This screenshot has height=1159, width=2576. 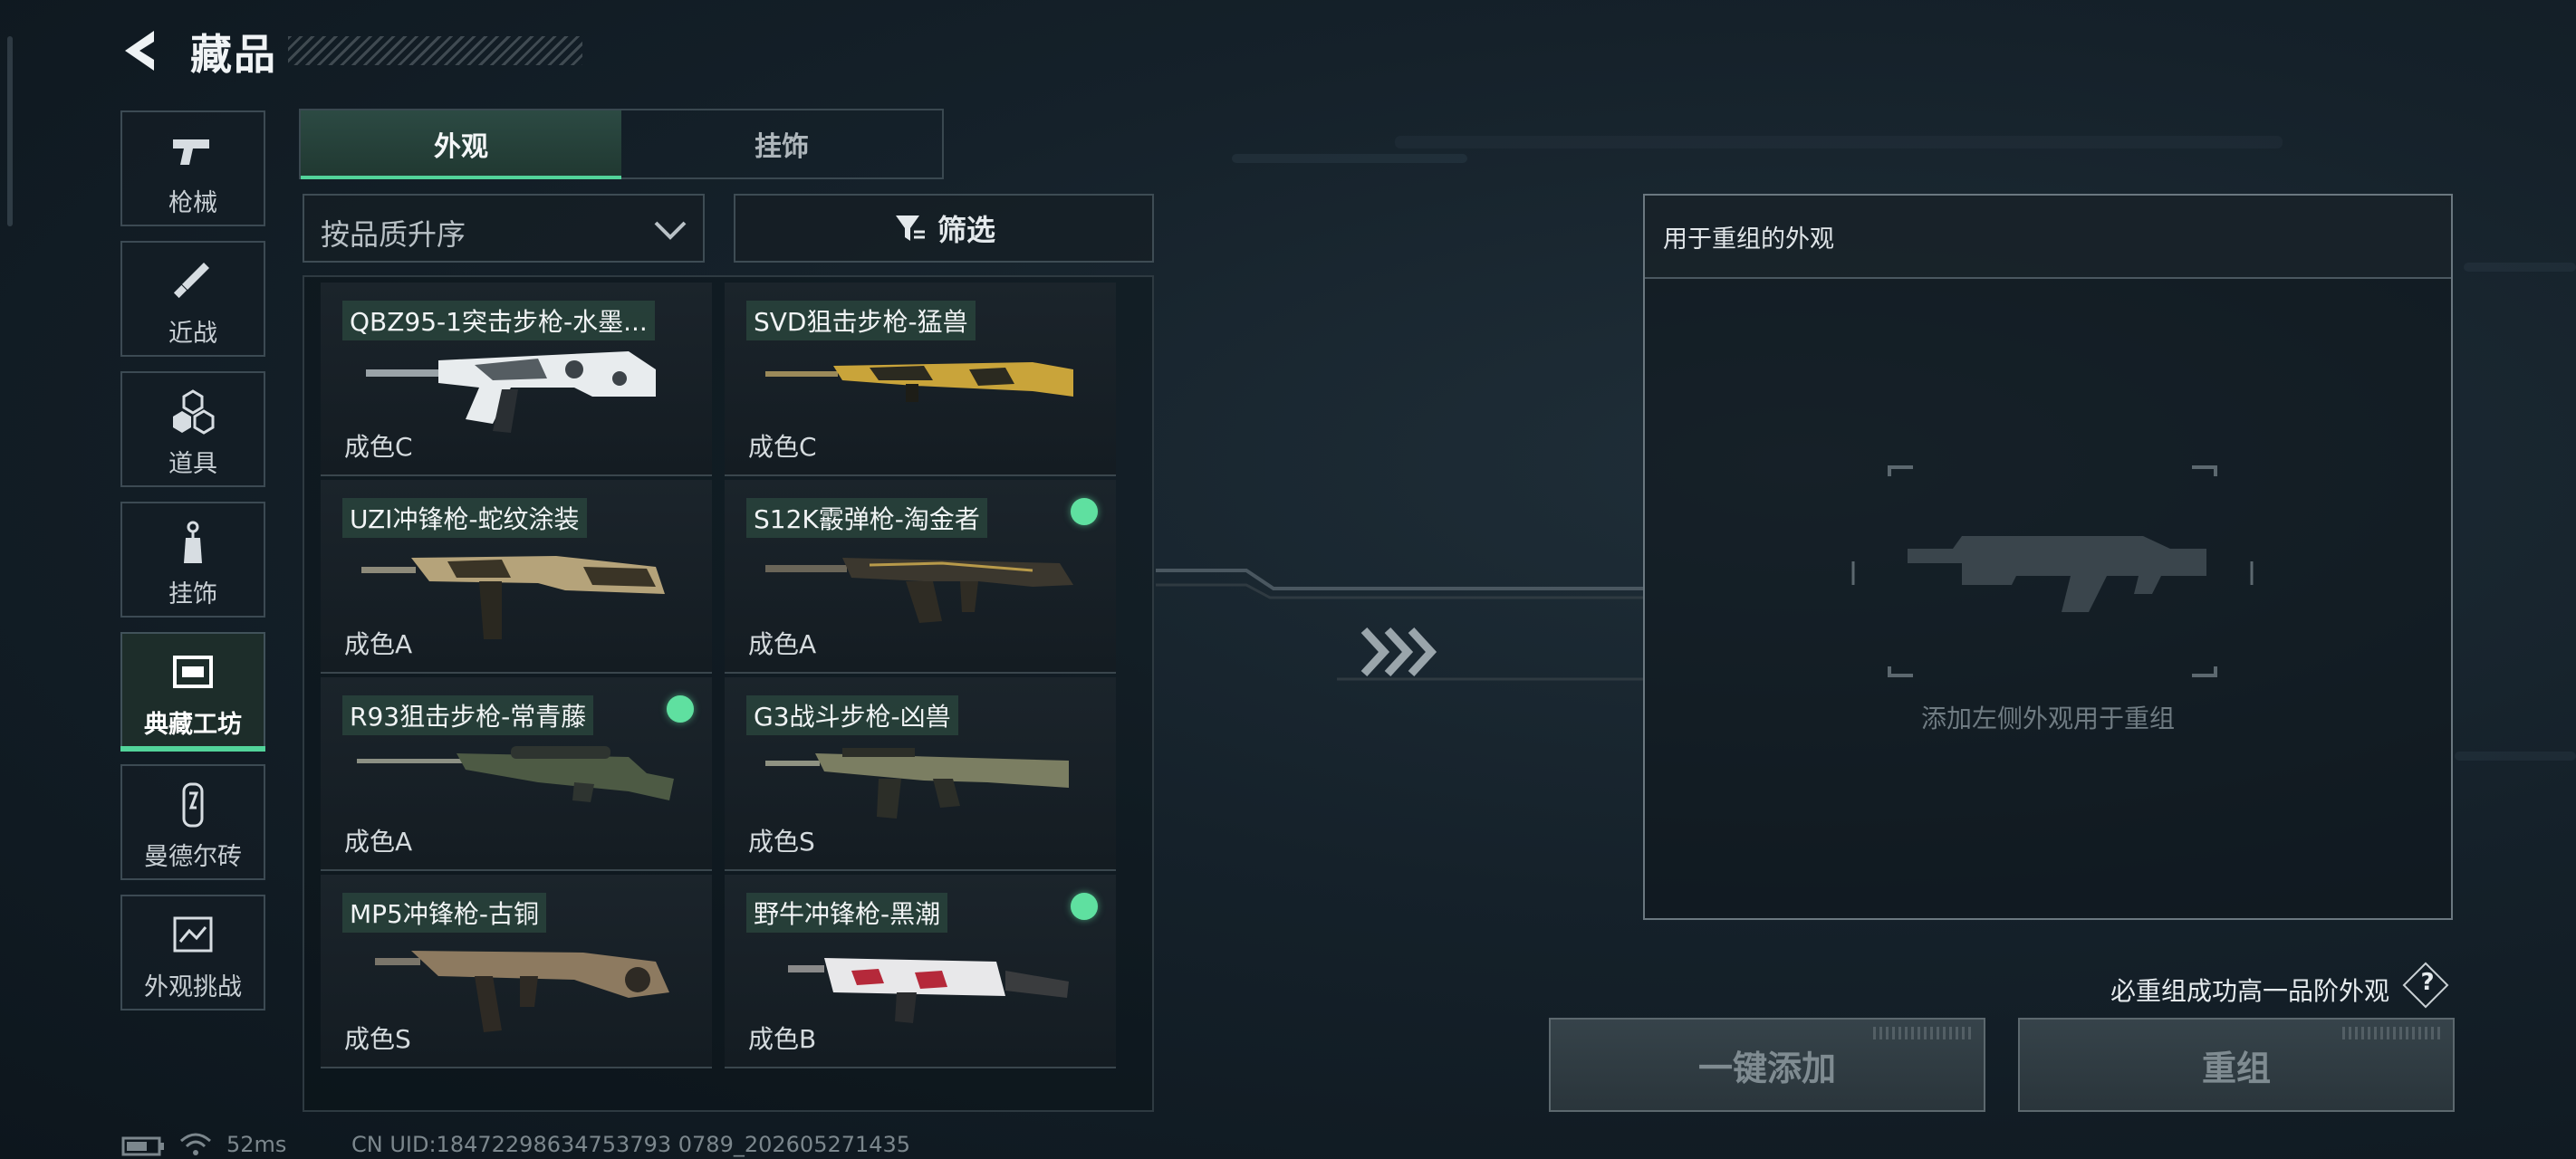 I want to click on sidebar-item-props: 道具, so click(x=192, y=429).